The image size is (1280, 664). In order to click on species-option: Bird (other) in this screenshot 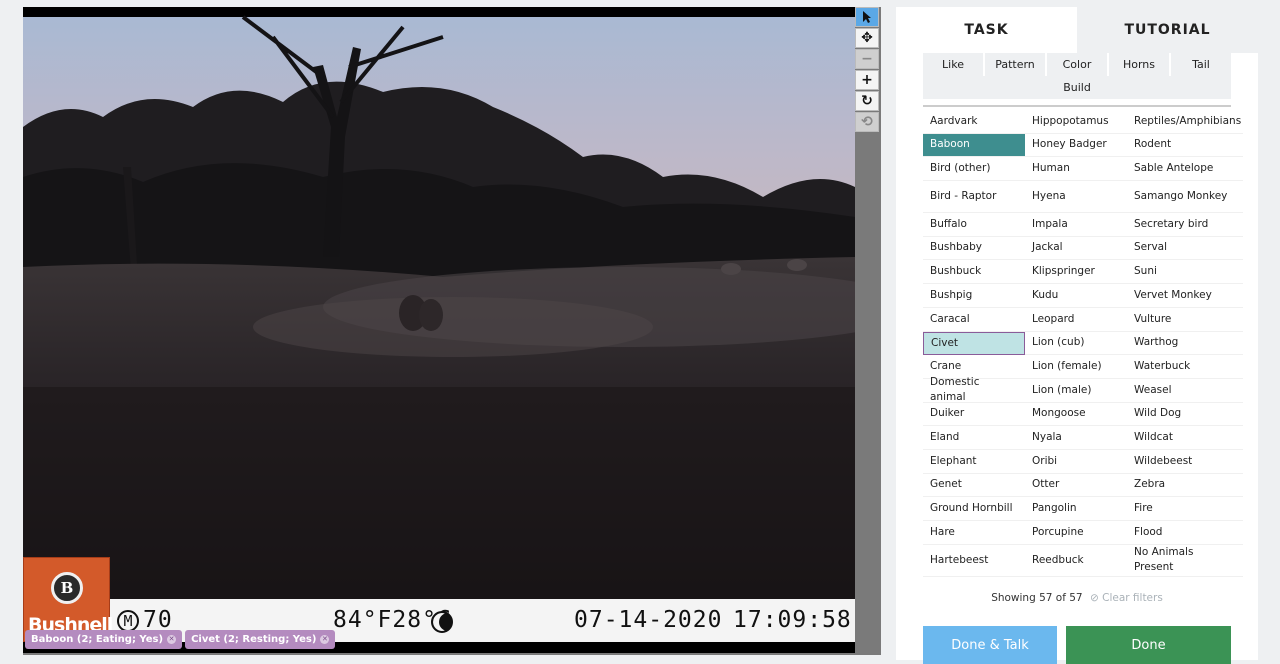, I will do `click(974, 169)`.